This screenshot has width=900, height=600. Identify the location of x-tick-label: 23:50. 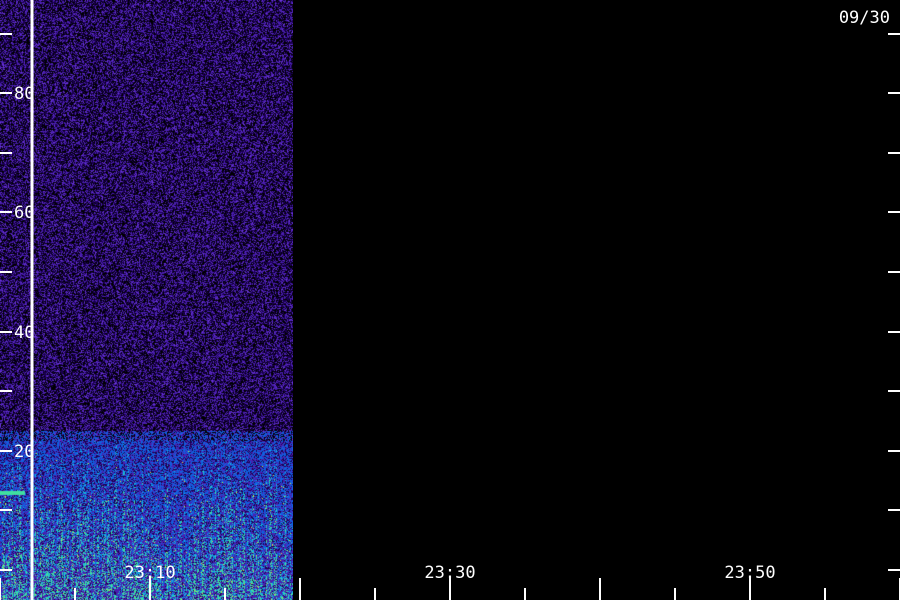
(749, 573).